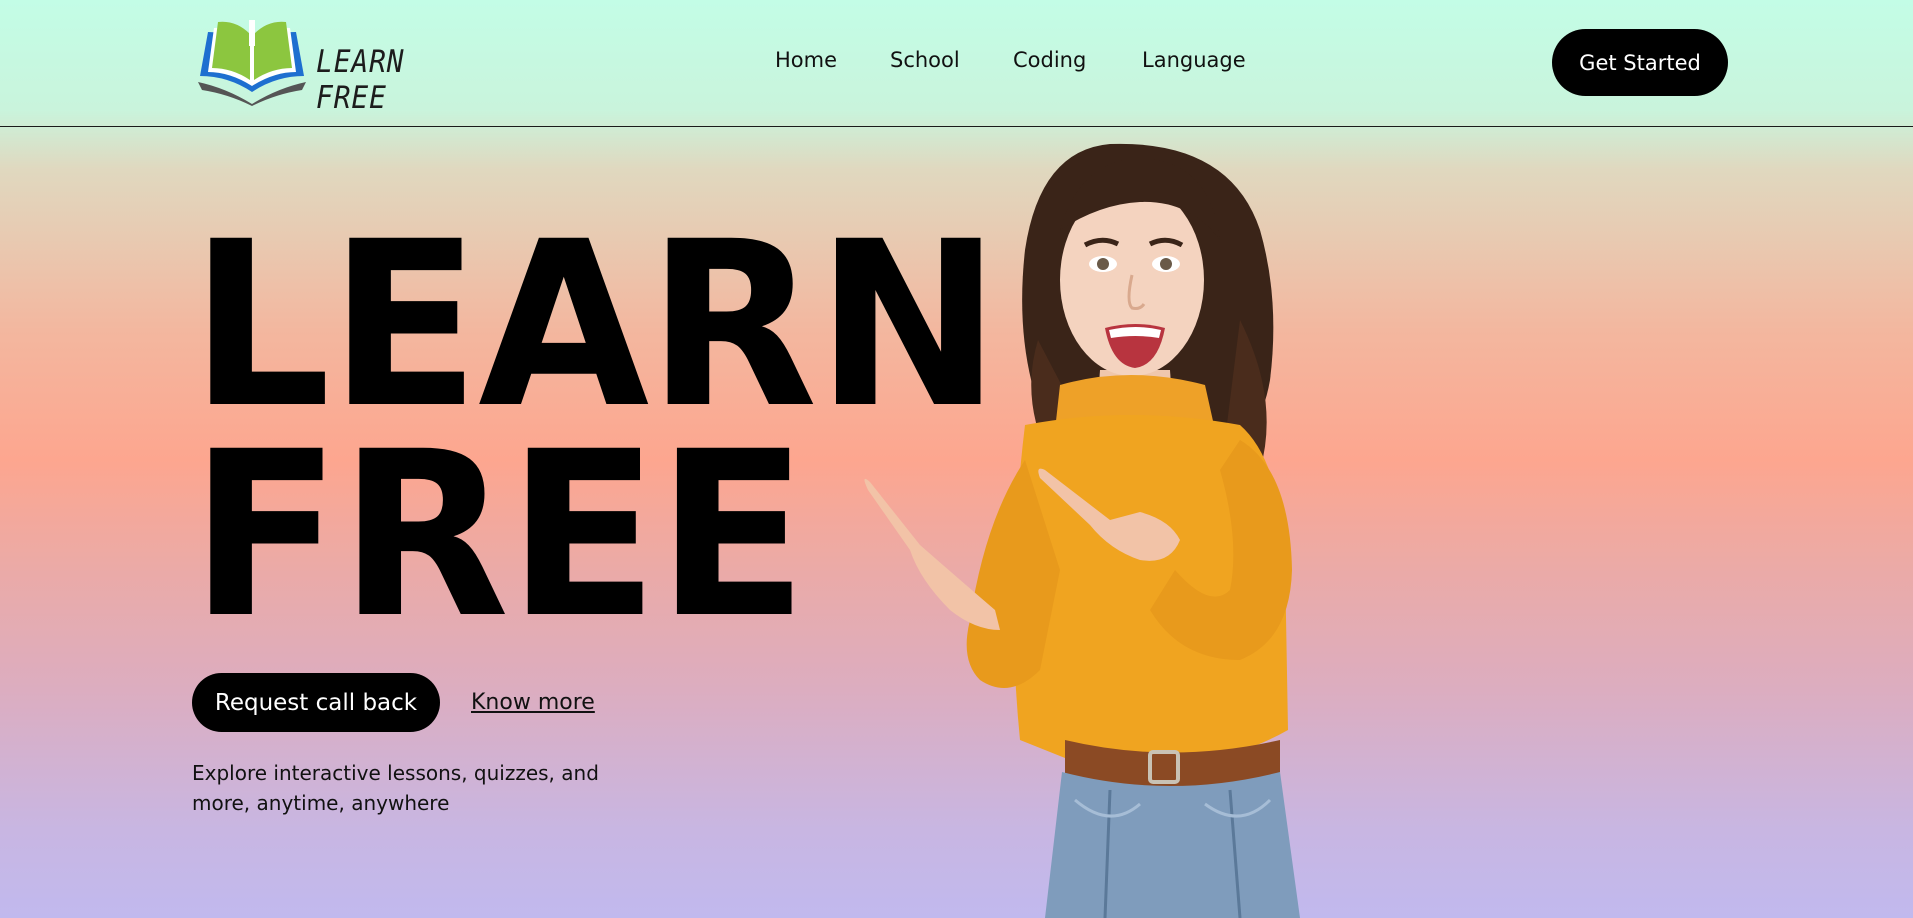  I want to click on brand-logo: LEARN FREE, so click(336, 67).